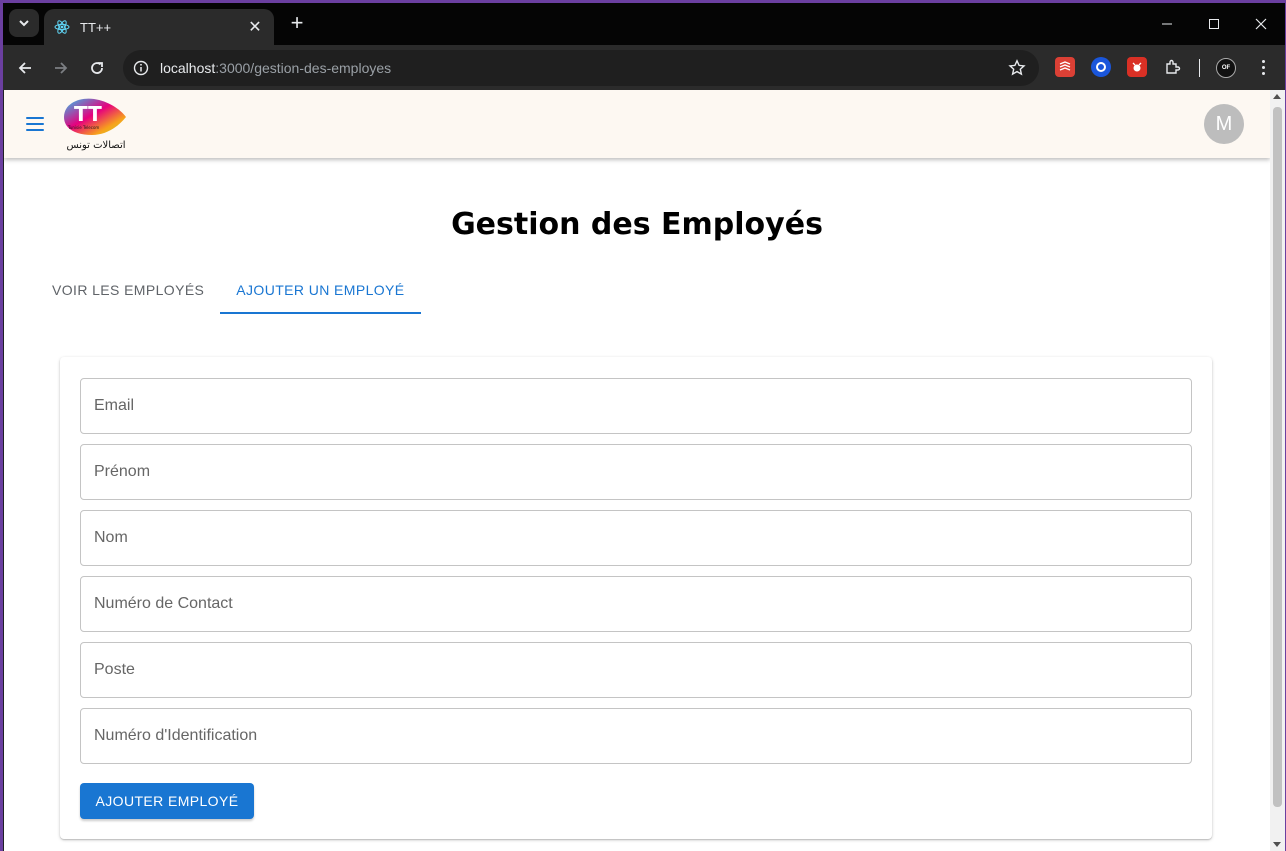 The height and width of the screenshot is (851, 1286). What do you see at coordinates (141, 68) in the screenshot?
I see `info-icon` at bounding box center [141, 68].